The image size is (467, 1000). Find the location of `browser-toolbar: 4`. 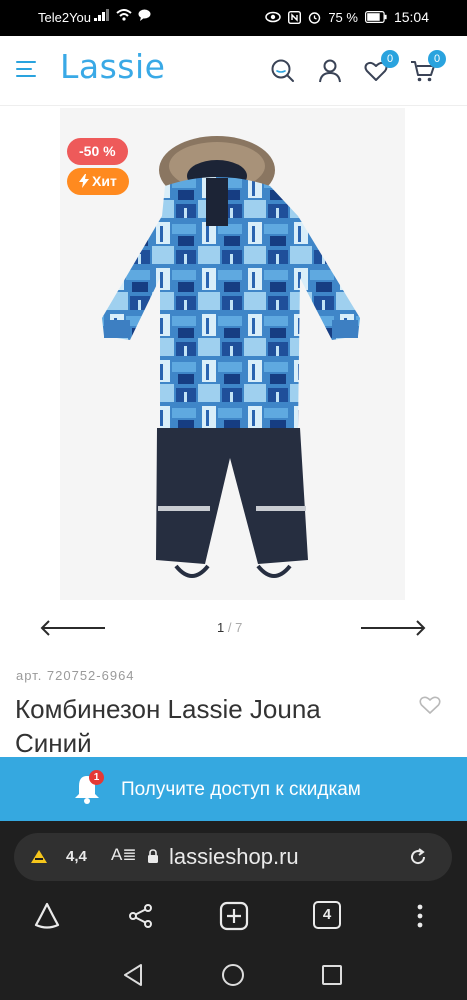

browser-toolbar: 4 is located at coordinates (233, 916).